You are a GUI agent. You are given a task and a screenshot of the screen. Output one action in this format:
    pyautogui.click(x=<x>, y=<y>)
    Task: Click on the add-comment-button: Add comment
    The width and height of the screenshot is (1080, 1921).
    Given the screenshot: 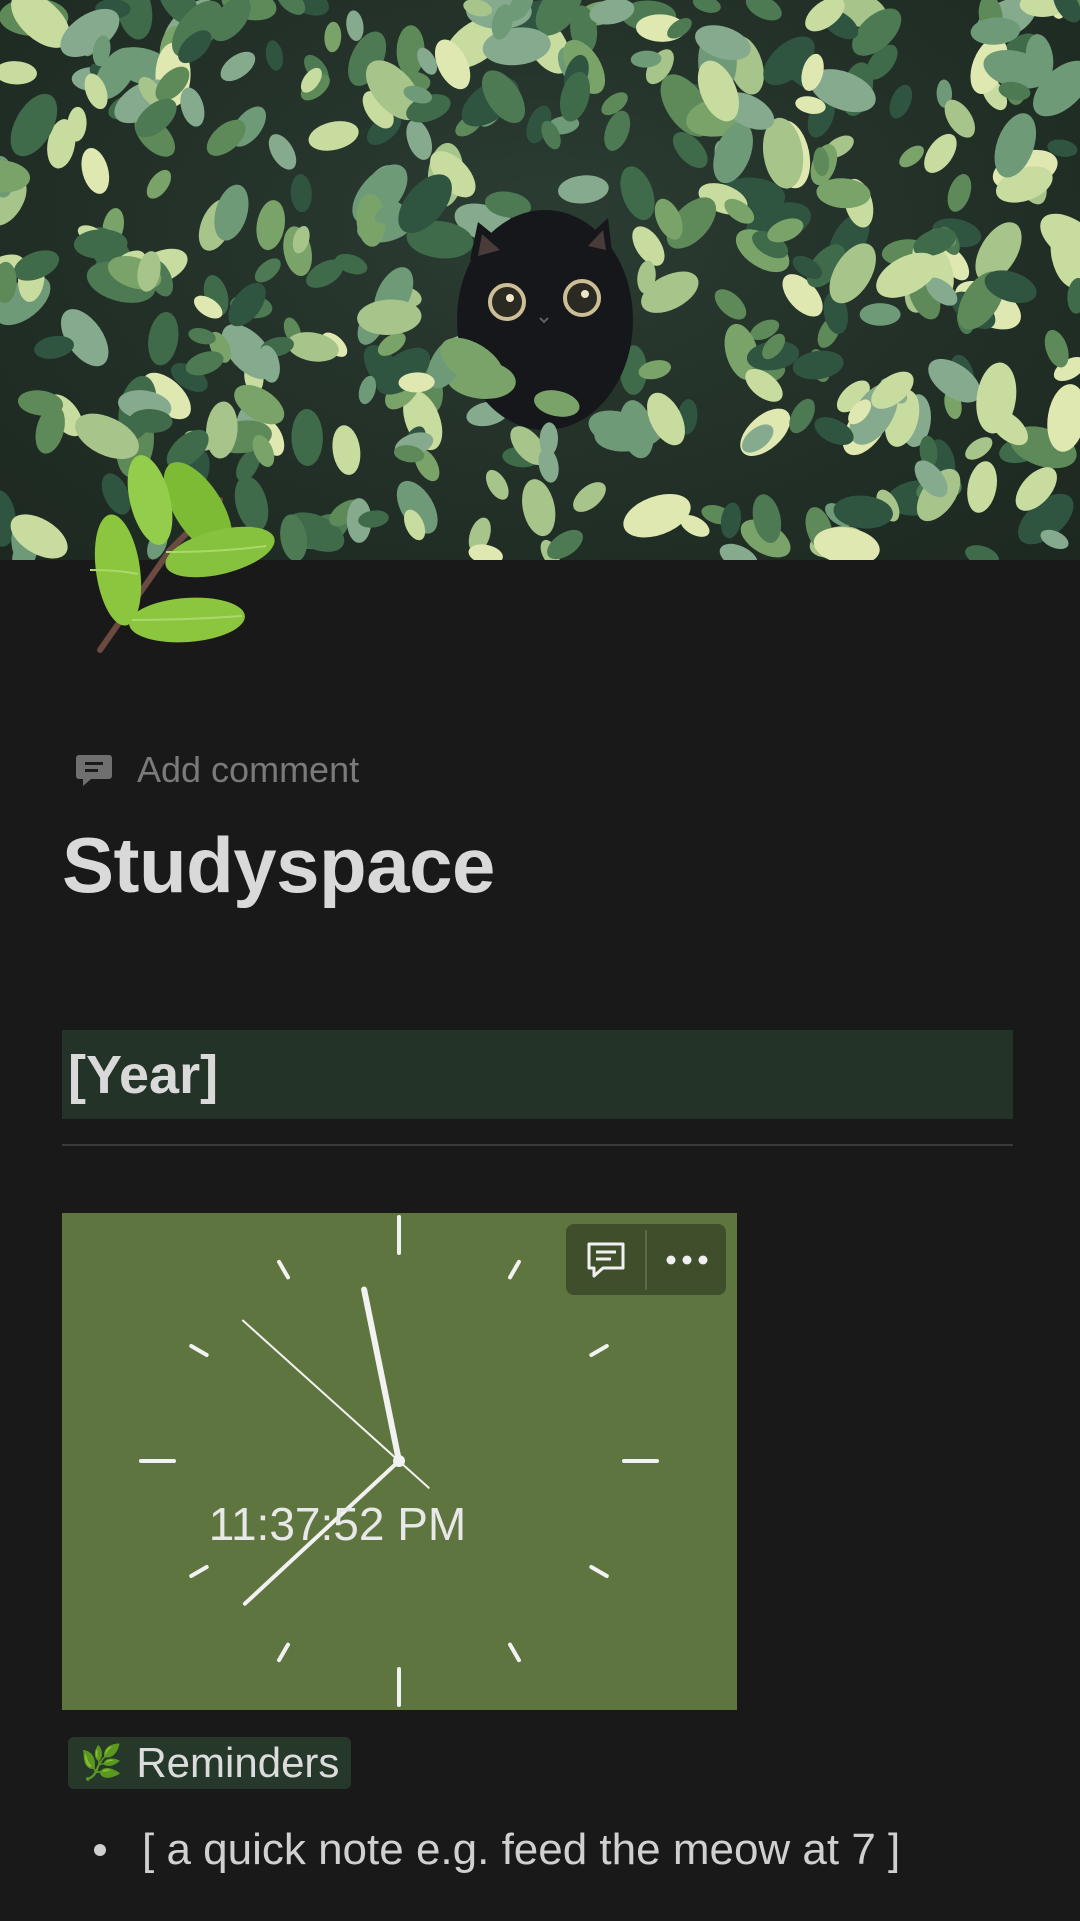 What is the action you would take?
    pyautogui.click(x=216, y=770)
    